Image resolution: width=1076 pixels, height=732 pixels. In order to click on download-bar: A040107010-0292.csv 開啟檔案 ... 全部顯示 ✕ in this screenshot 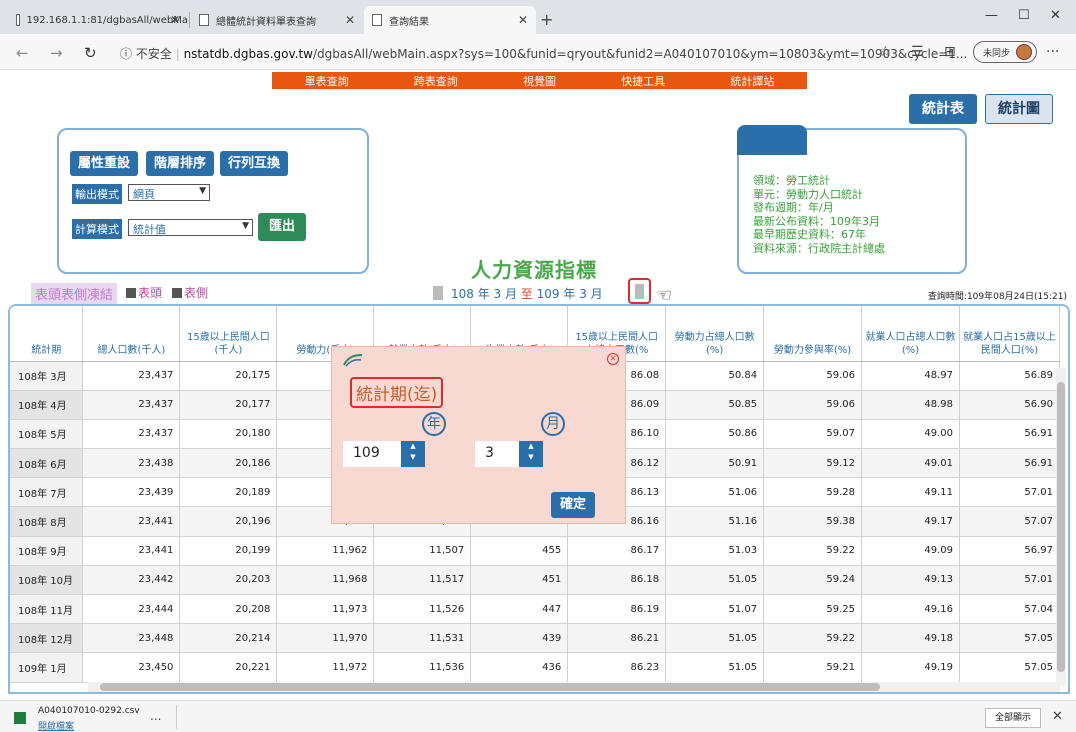, I will do `click(538, 716)`.